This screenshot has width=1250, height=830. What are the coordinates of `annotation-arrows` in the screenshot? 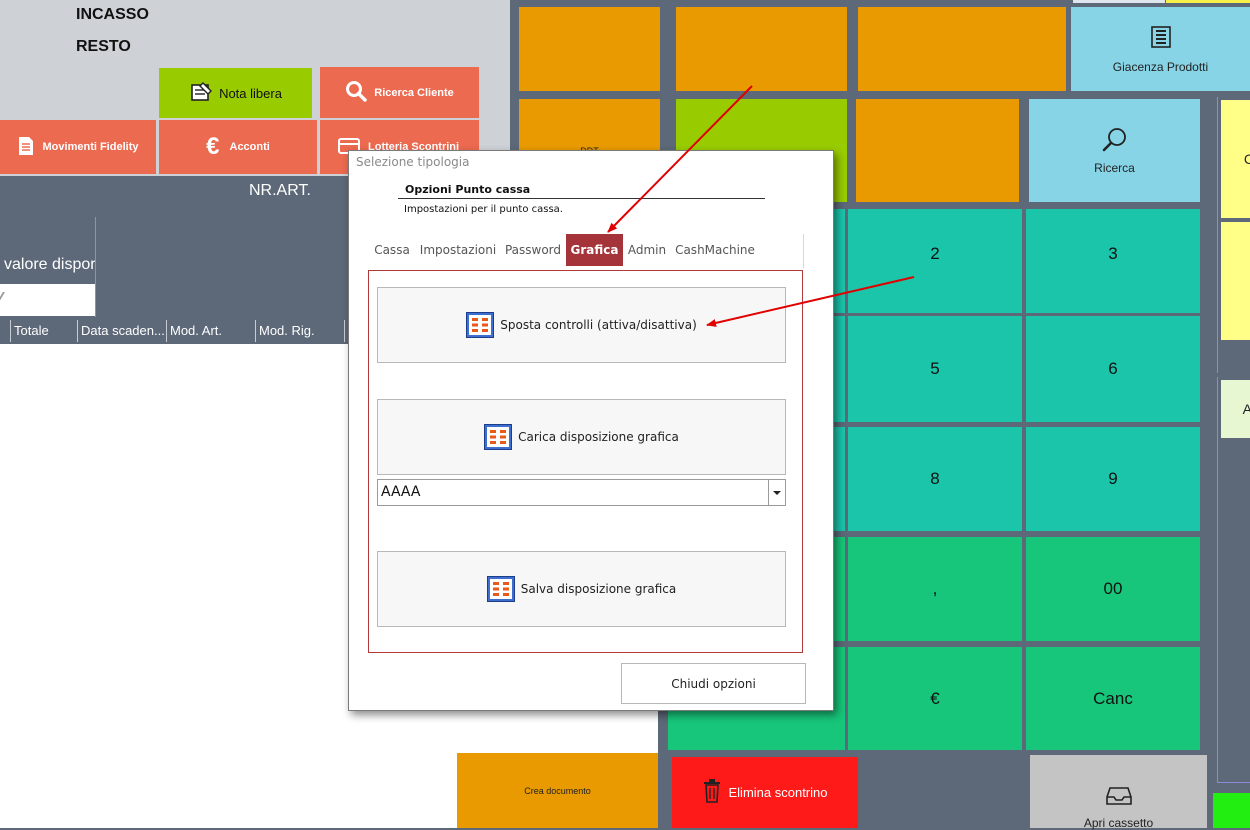 It's located at (761, 206).